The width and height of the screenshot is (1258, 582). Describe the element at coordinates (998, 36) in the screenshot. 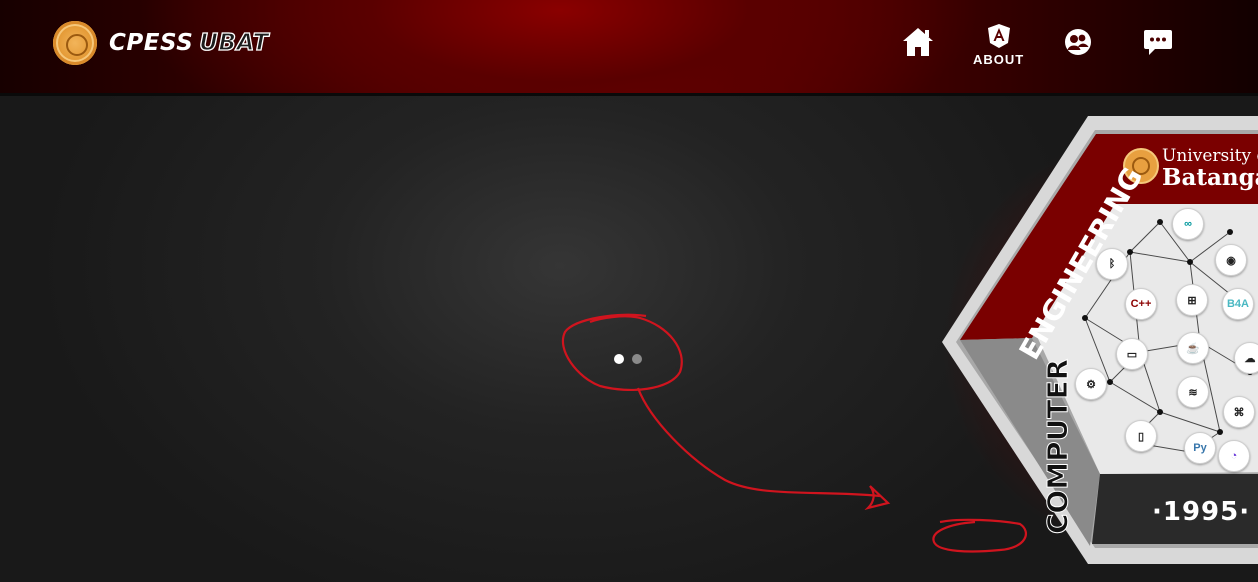

I see `angular-icon` at that location.